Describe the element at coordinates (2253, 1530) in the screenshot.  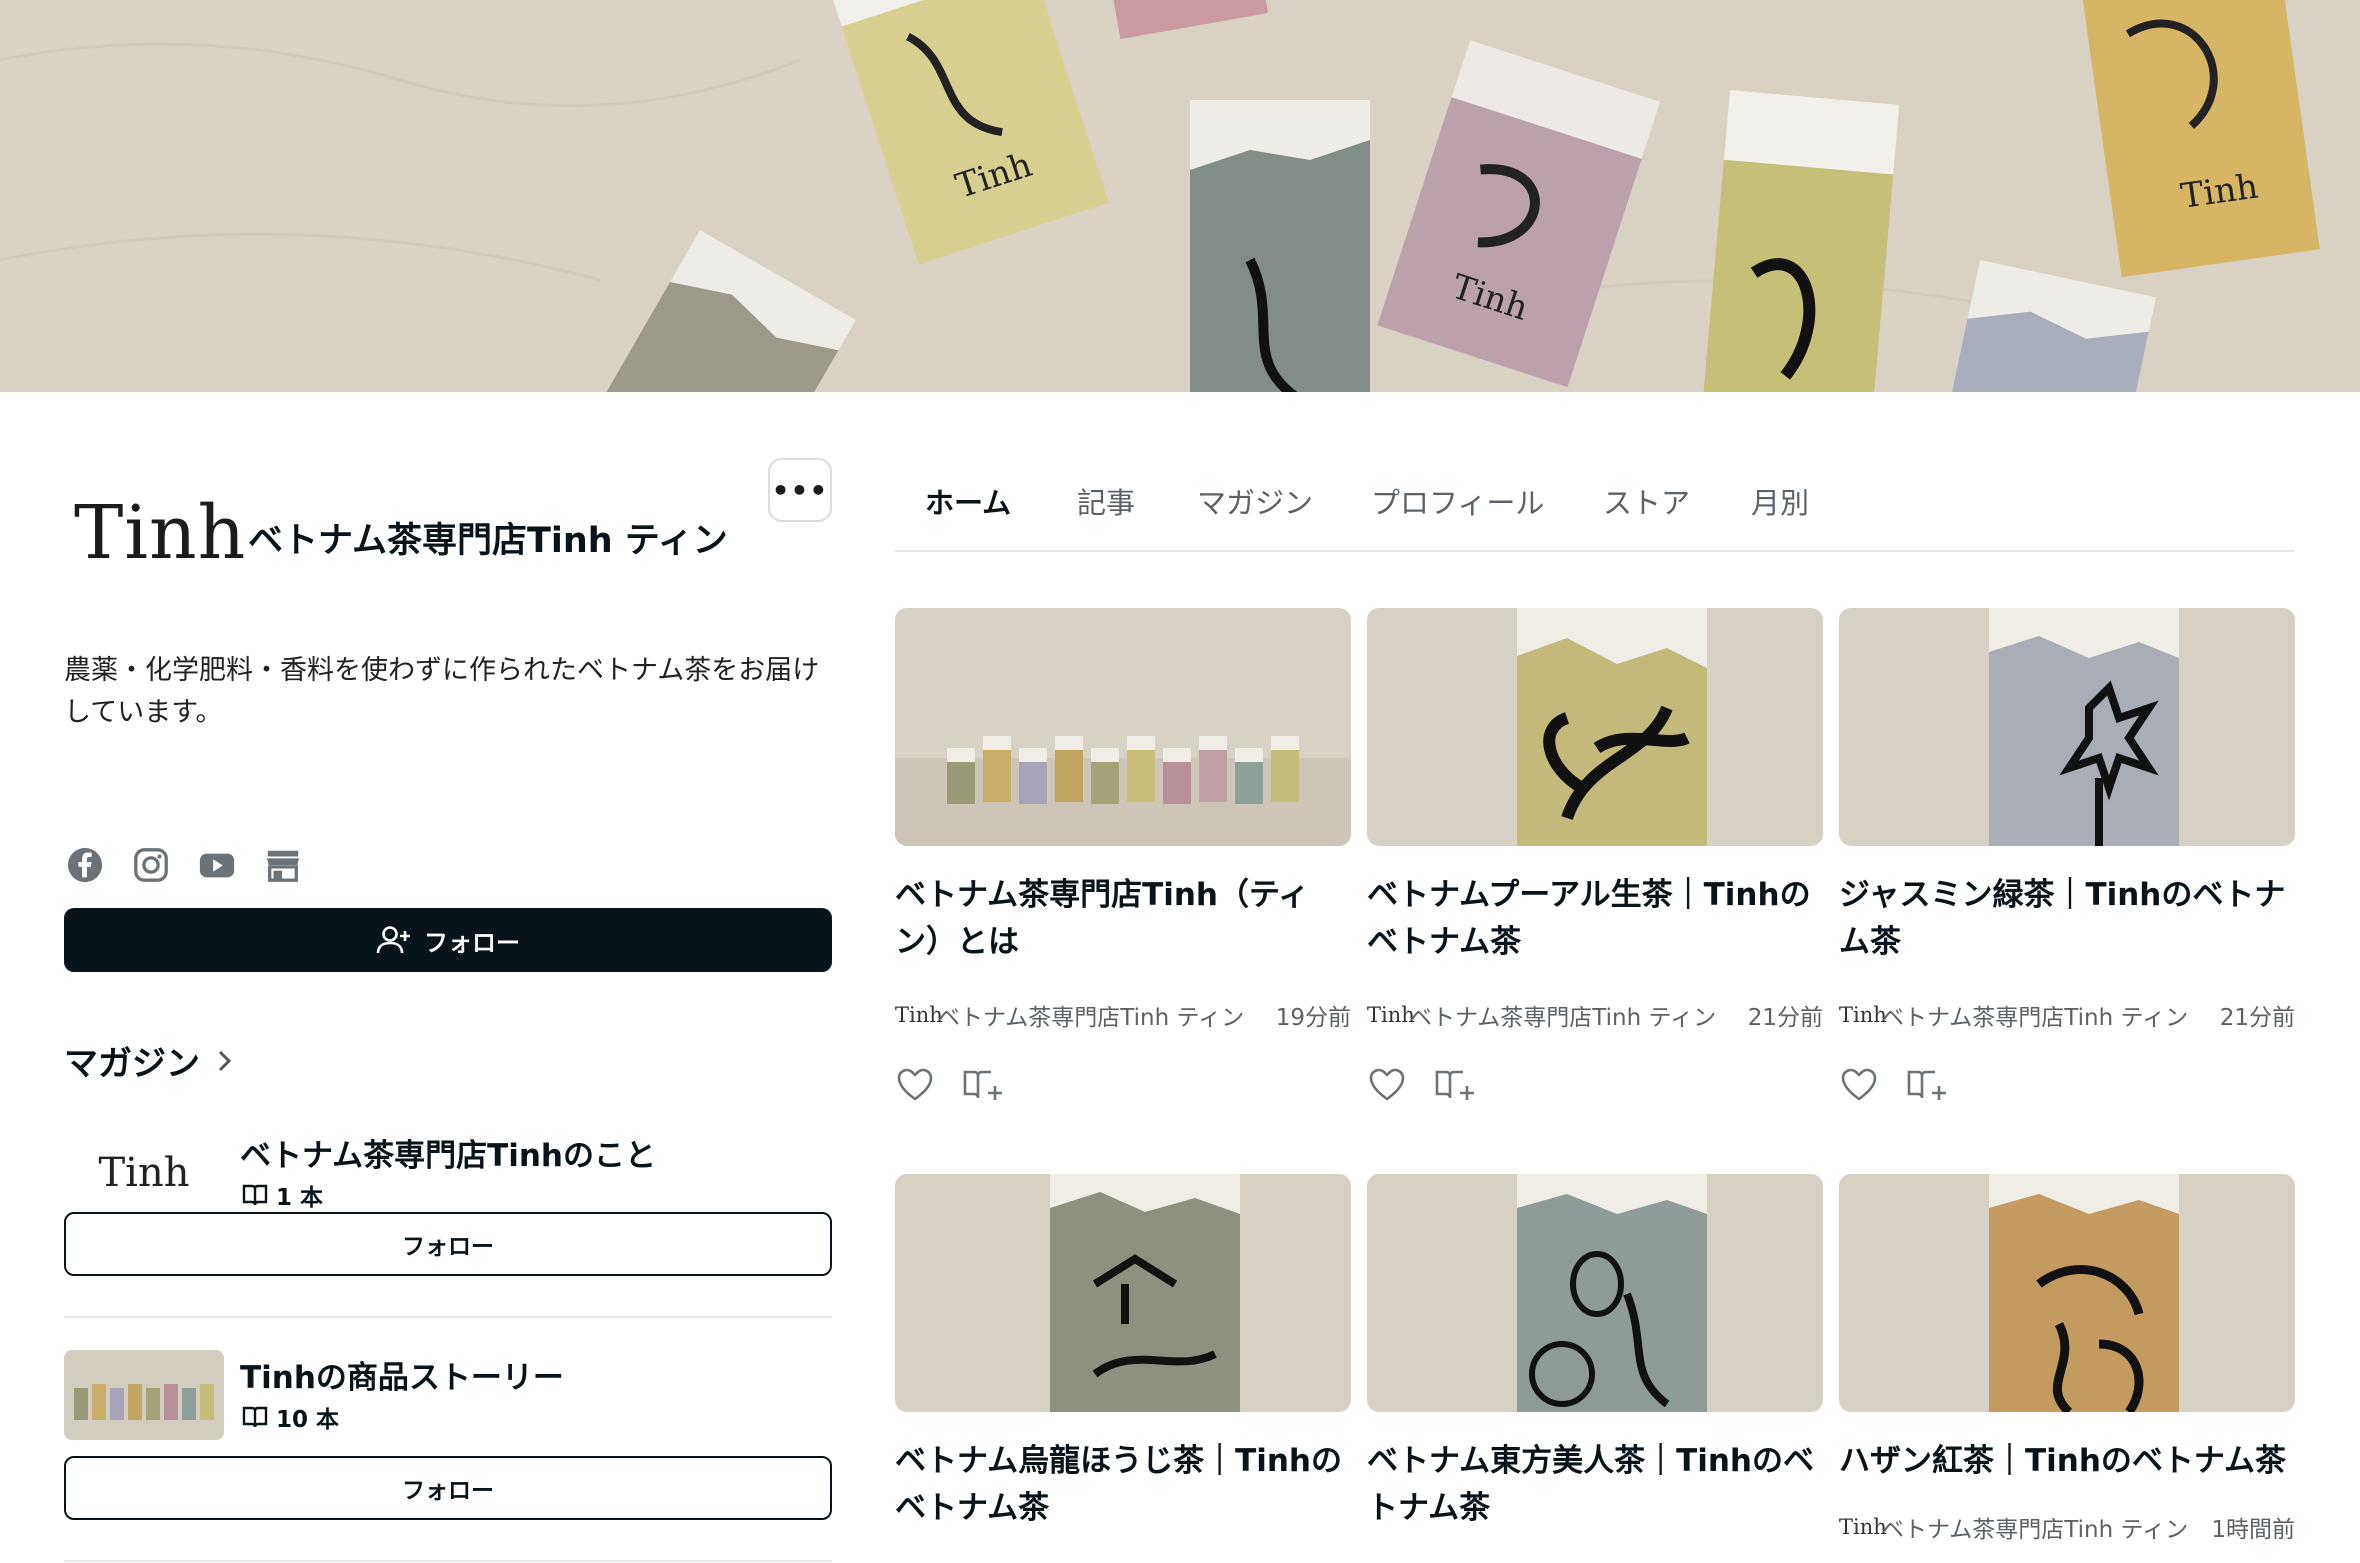
I see `post-time: 1時間前` at that location.